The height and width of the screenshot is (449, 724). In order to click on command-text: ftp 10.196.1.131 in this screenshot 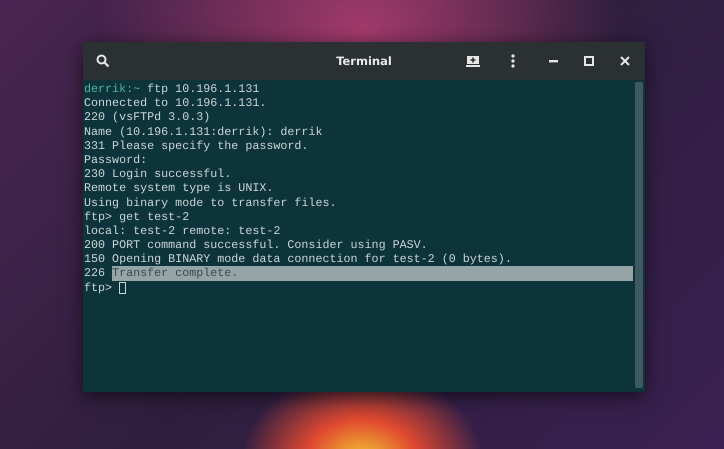, I will do `click(203, 89)`.